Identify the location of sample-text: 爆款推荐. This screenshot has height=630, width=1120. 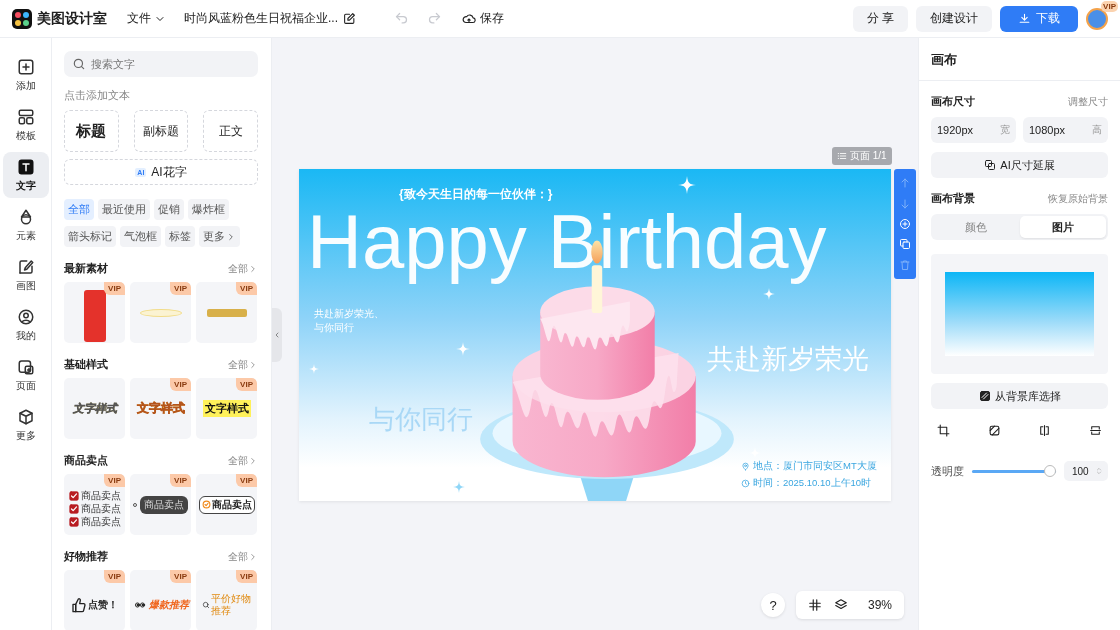
(169, 604).